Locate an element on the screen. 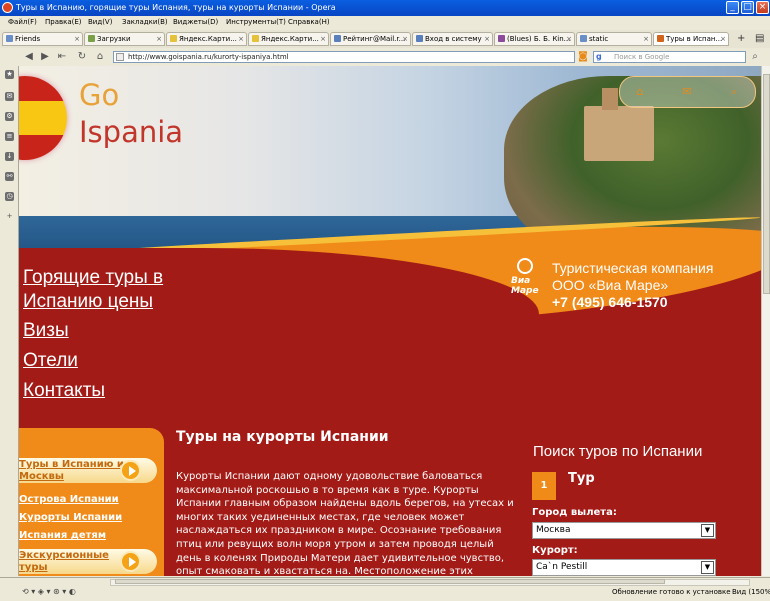 The image size is (770, 601). logo-go: Go is located at coordinates (99, 95).